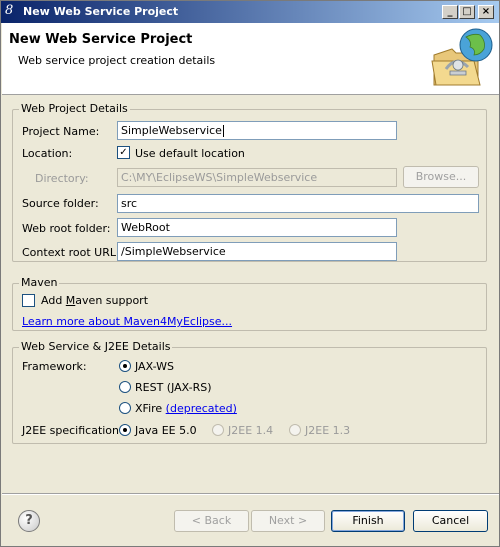 The height and width of the screenshot is (547, 500). Describe the element at coordinates (39, 282) in the screenshot. I see `maven-legend: Maven` at that location.